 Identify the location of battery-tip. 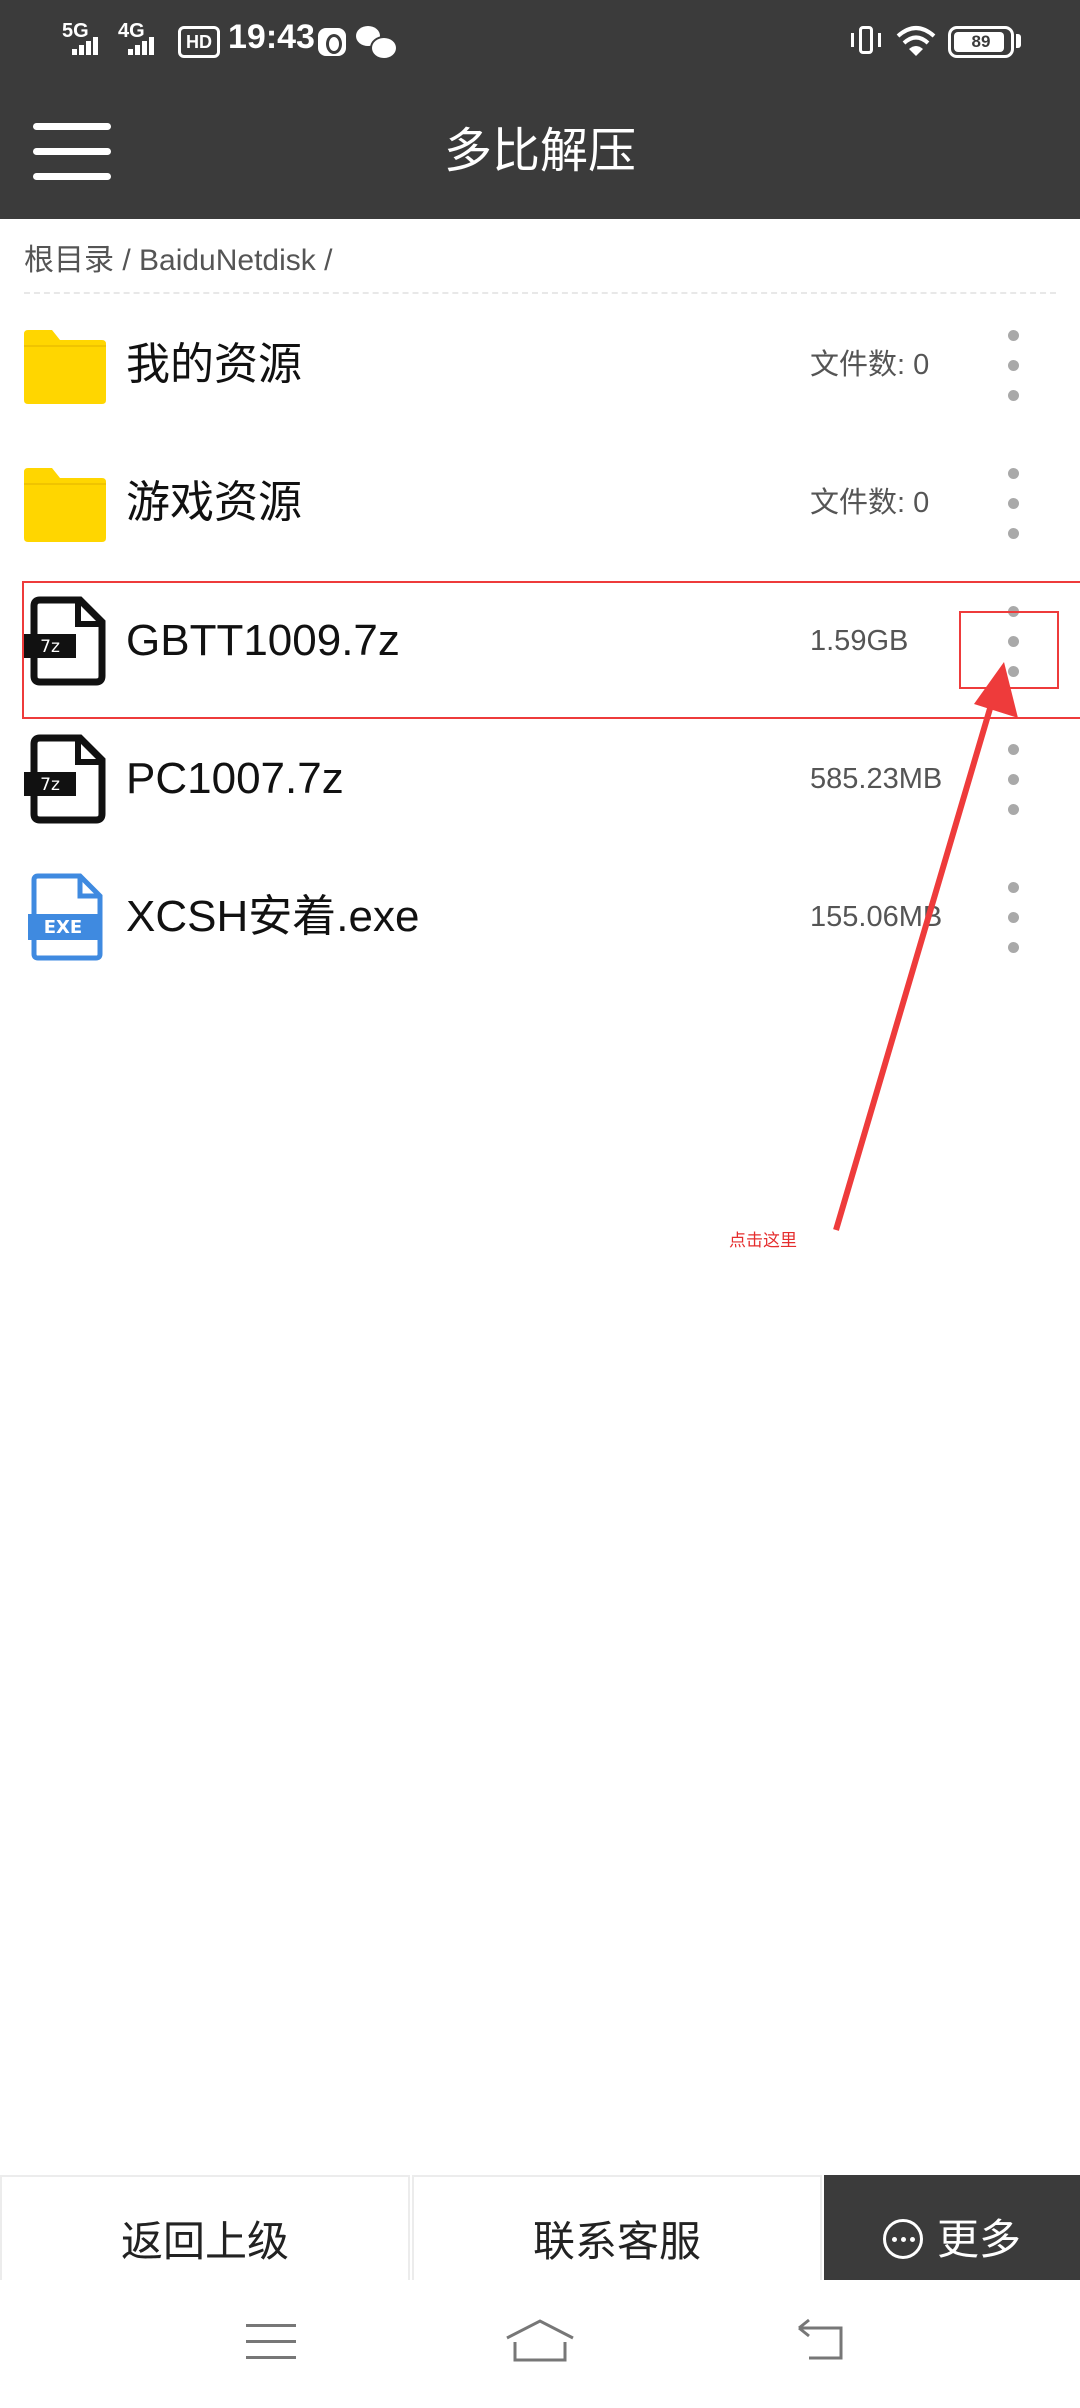
(1018, 41).